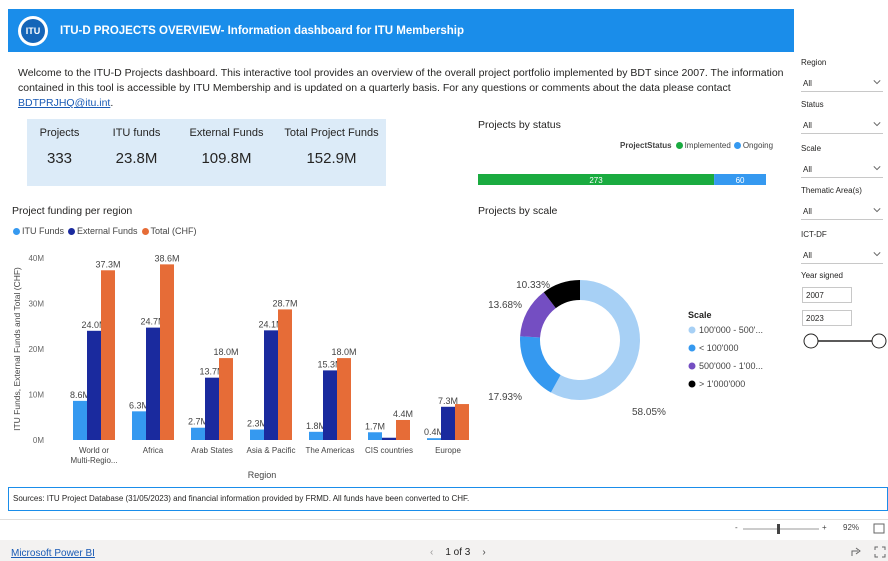 This screenshot has height=561, width=888. What do you see at coordinates (722, 384) in the screenshot?
I see `scale-legend-item: > 1'000'000` at bounding box center [722, 384].